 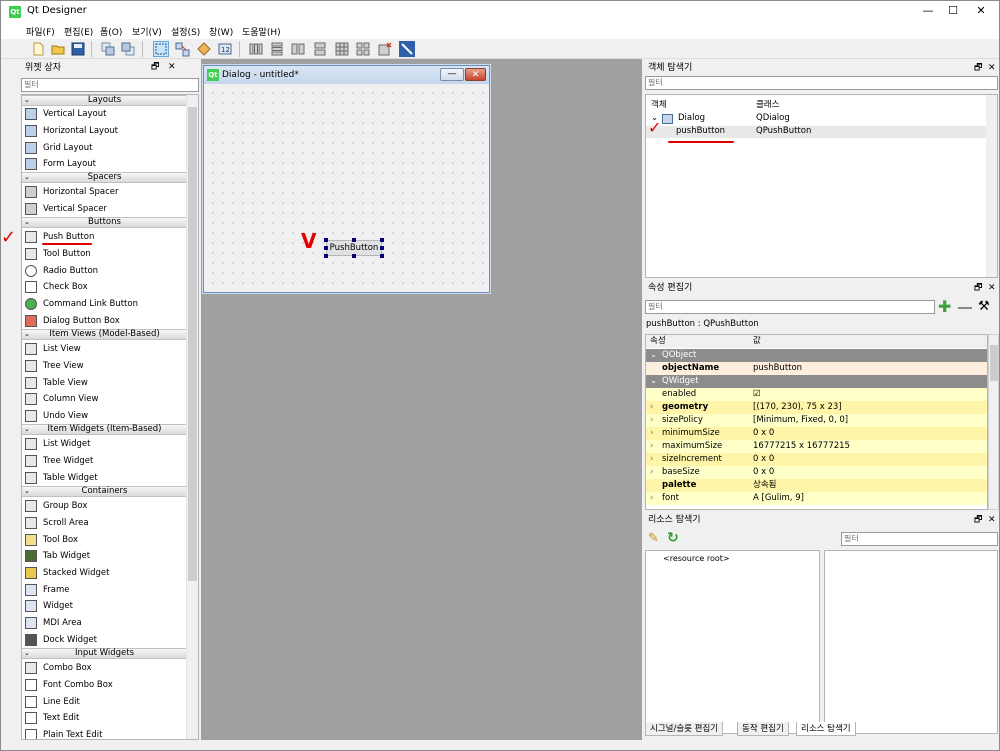 I want to click on resource-root-item: <resource root>, so click(x=696, y=558).